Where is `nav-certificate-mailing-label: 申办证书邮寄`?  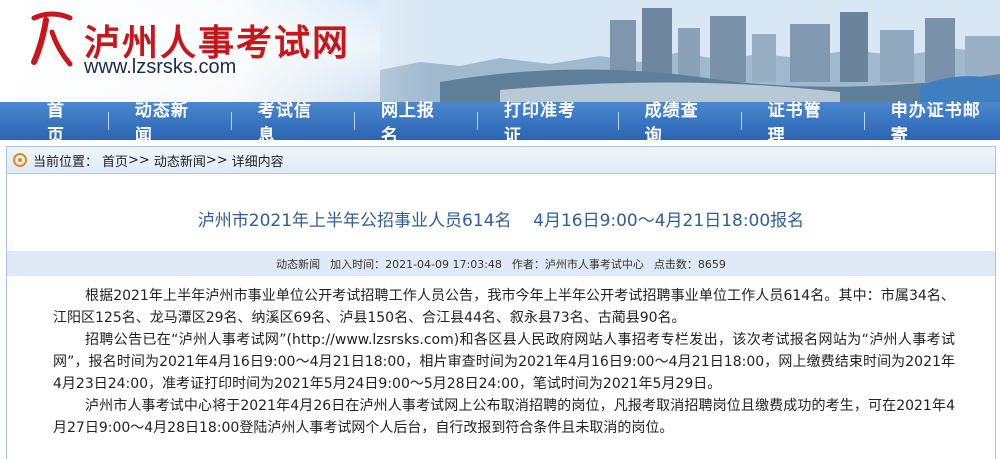
nav-certificate-mailing-label: 申办证书邮寄 is located at coordinates (935, 123).